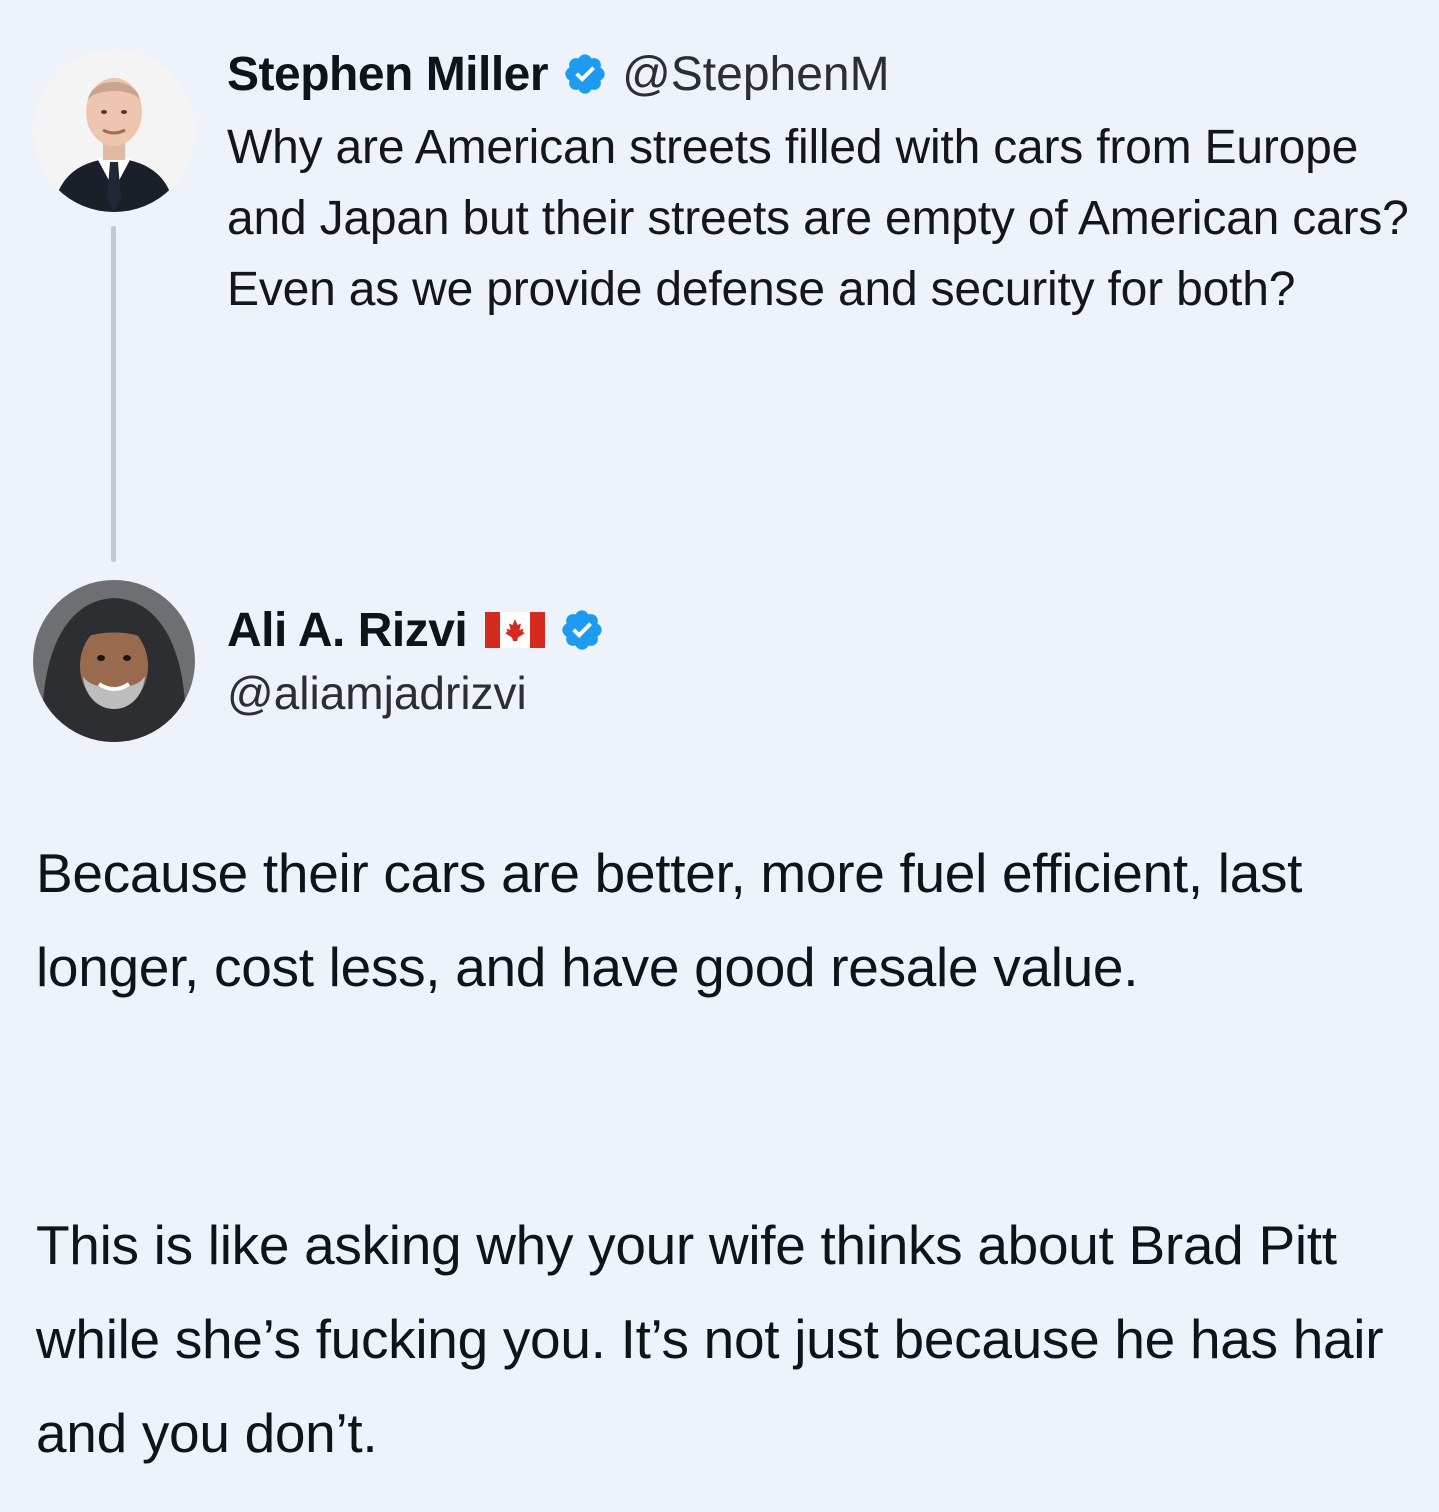 The height and width of the screenshot is (1512, 1439). Describe the element at coordinates (377, 693) in the screenshot. I see `author-handle: @aliamjadrizvi` at that location.